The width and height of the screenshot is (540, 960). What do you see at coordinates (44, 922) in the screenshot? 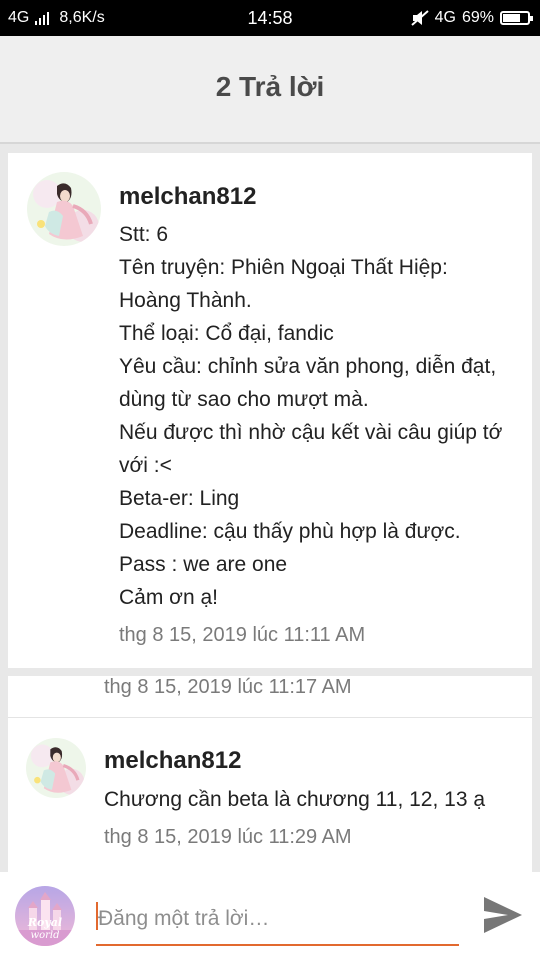
I see `svg-text: Royal` at bounding box center [44, 922].